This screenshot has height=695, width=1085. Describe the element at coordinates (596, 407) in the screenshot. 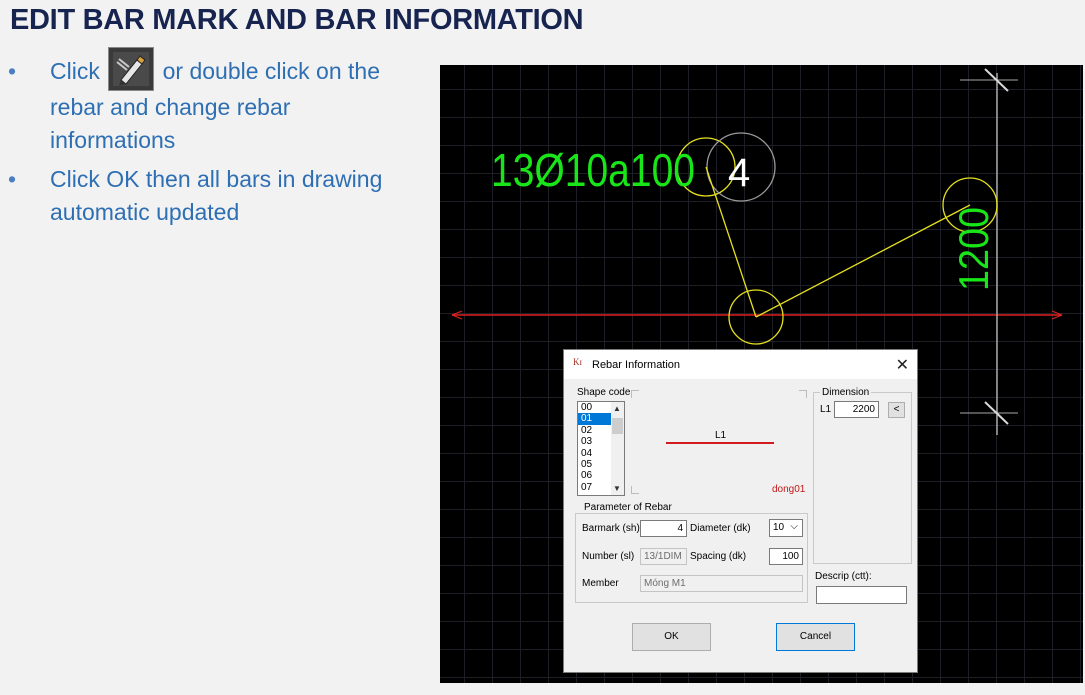

I see `shape-code-item: 00` at that location.